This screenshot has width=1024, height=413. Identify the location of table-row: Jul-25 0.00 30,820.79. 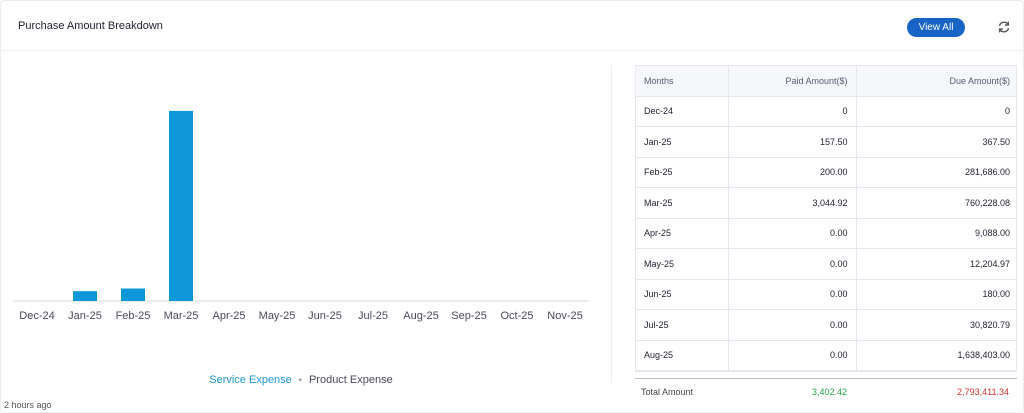
(826, 324).